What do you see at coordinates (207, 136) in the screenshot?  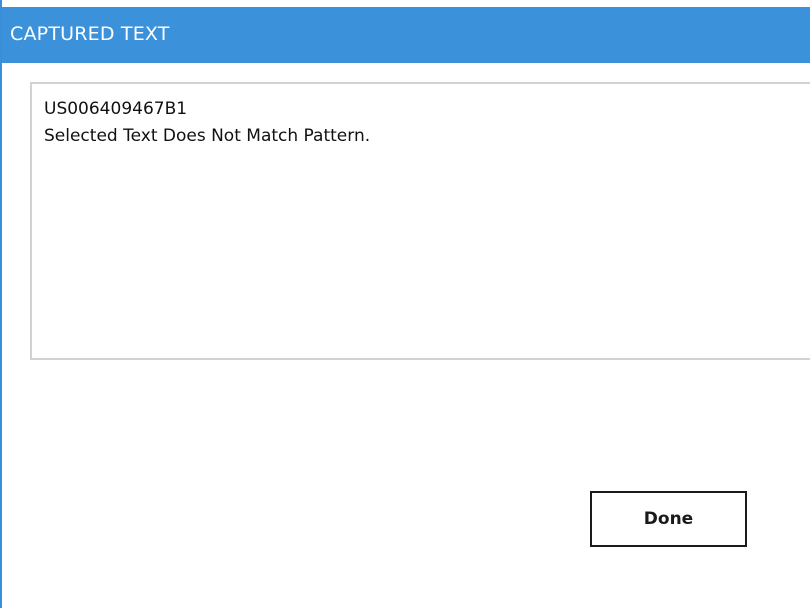 I see `captured-text-message: Selected Text Does Not Match Pattern.` at bounding box center [207, 136].